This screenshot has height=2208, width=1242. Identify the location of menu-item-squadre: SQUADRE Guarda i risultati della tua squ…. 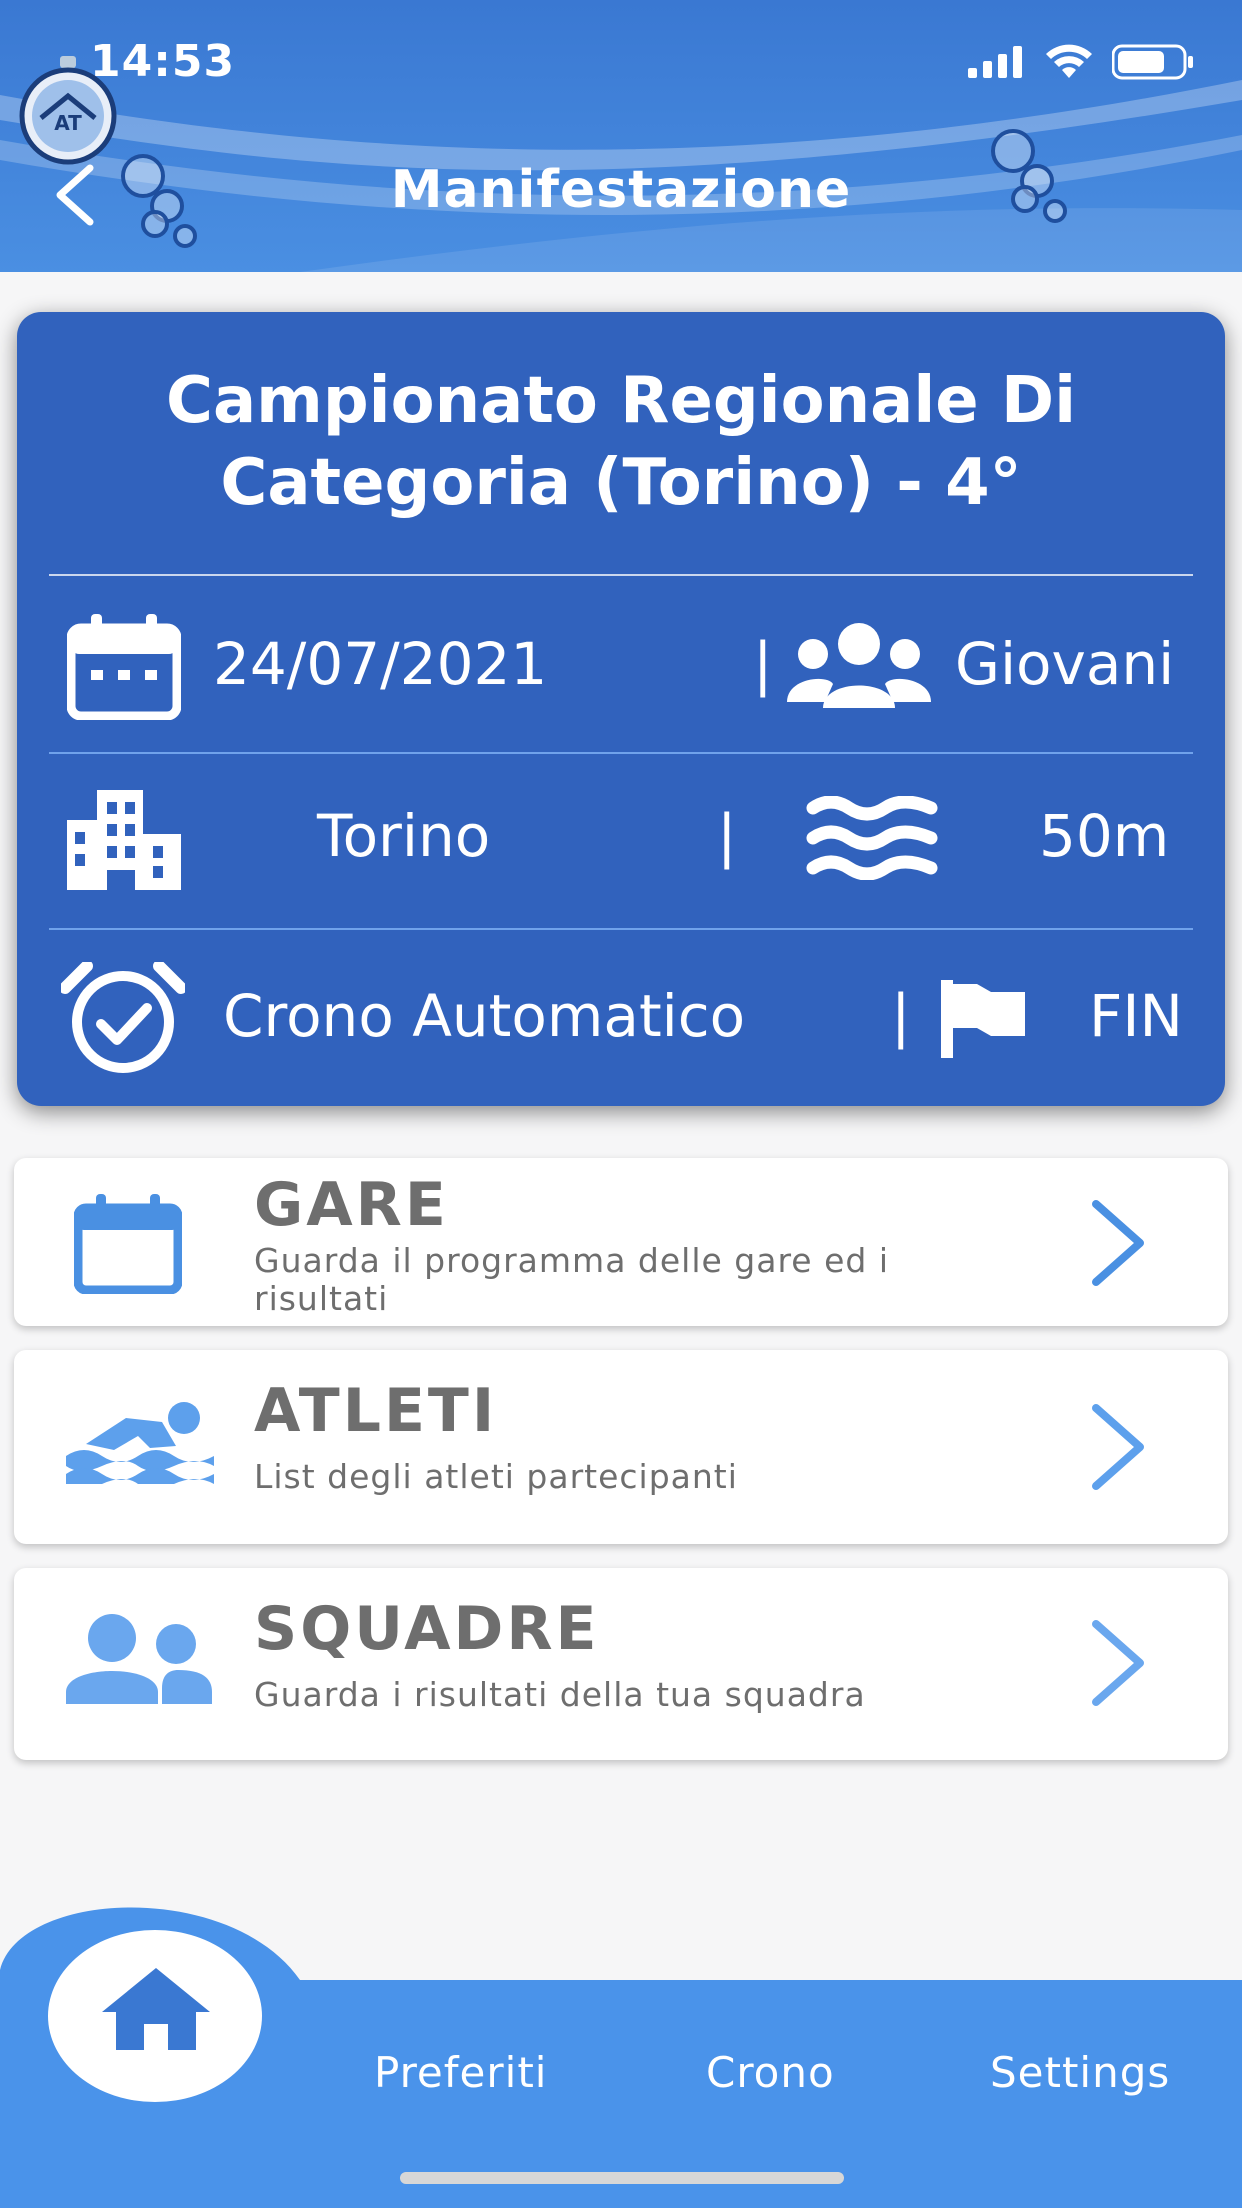
(621, 1664).